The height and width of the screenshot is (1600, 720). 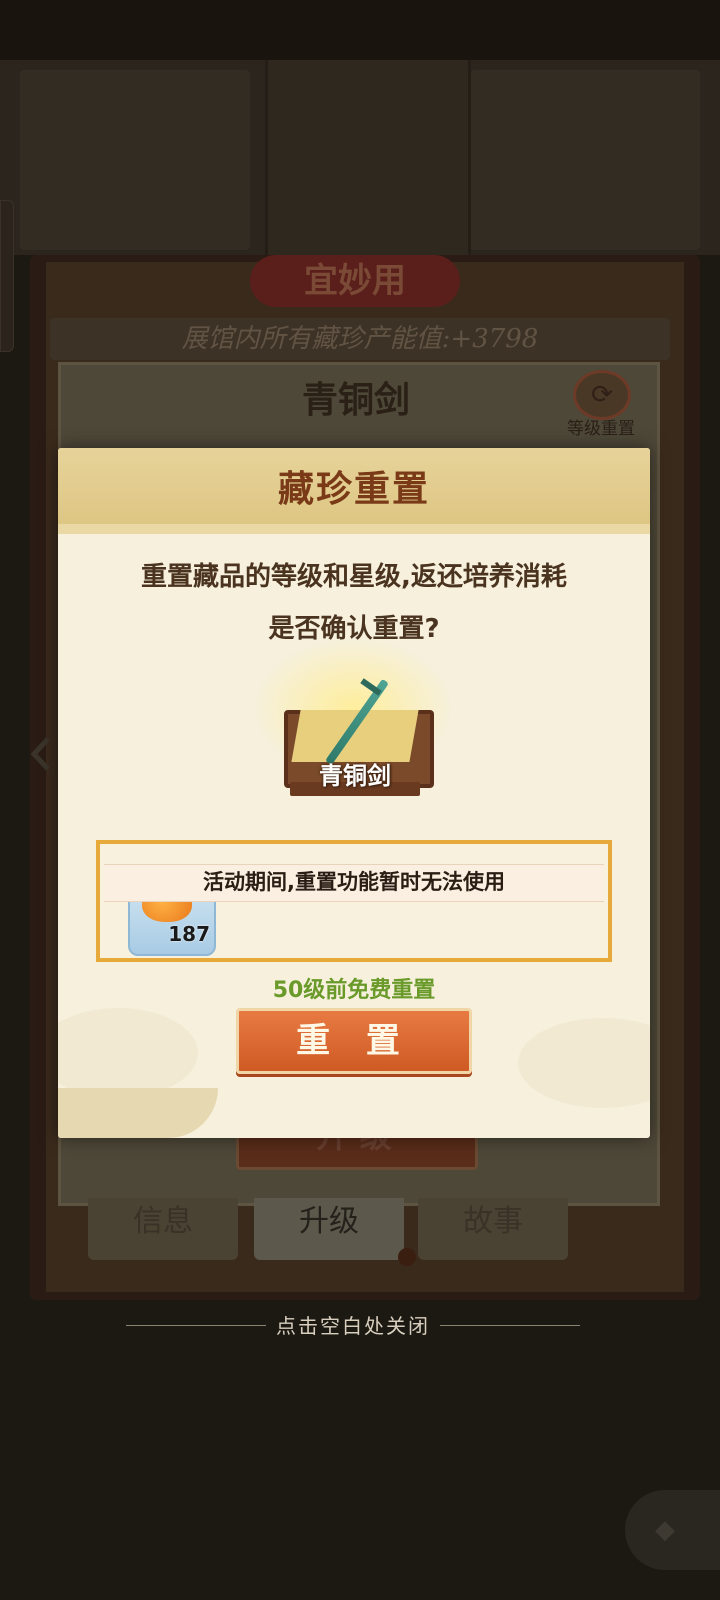 I want to click on cloud-decoration-right, so click(x=584, y=1063).